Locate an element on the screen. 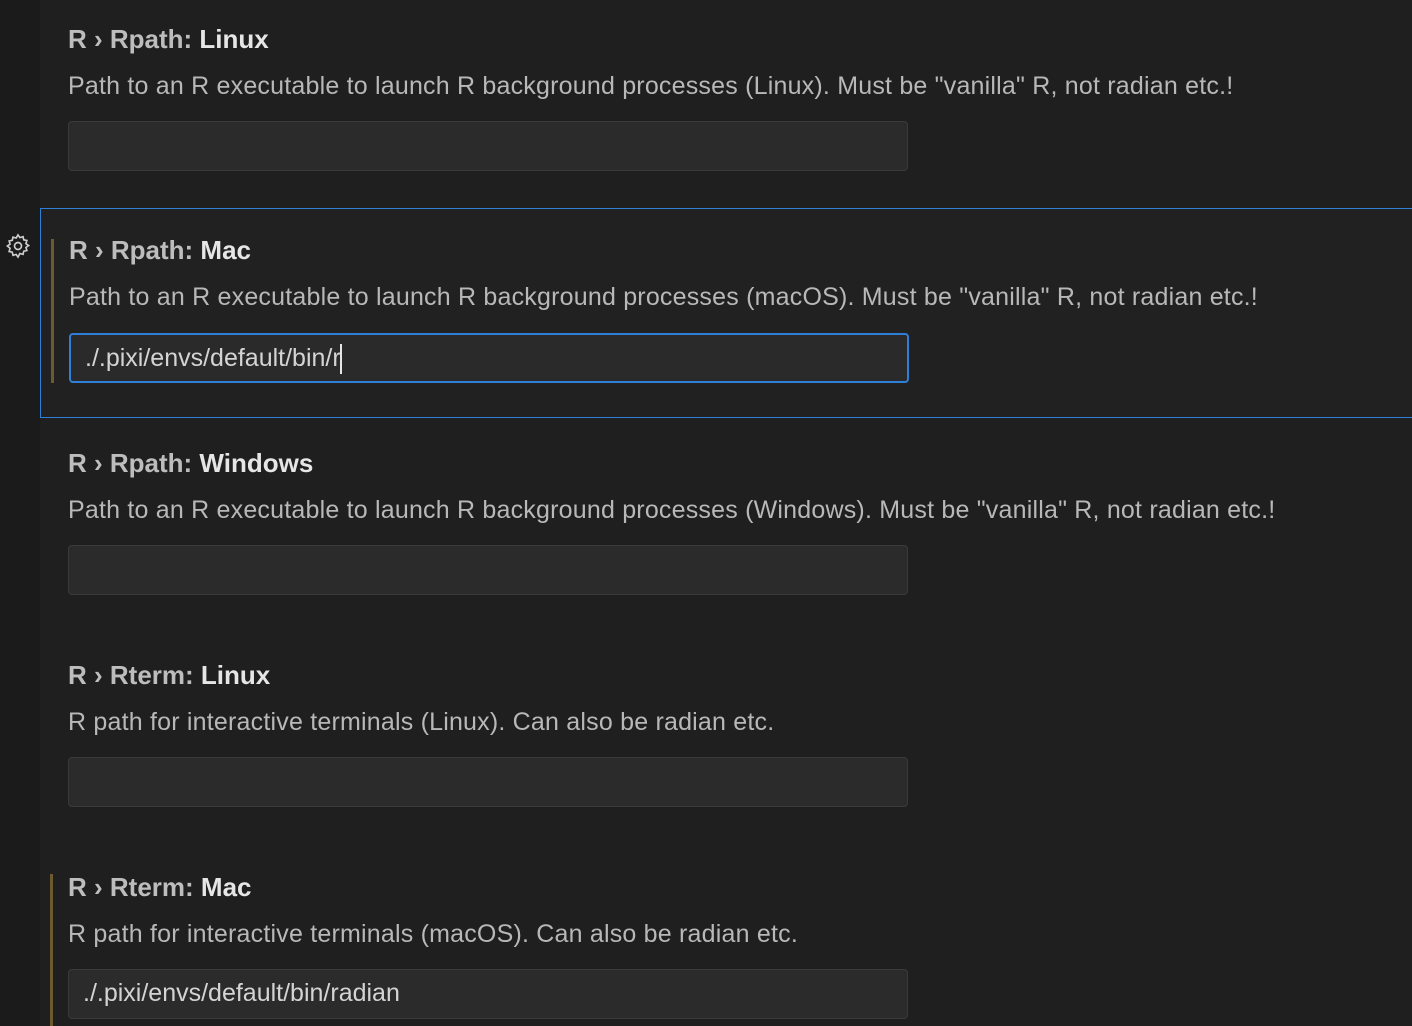 Image resolution: width=1412 pixels, height=1026 pixels. setting-title: R › Rterm: Linux is located at coordinates (169, 675).